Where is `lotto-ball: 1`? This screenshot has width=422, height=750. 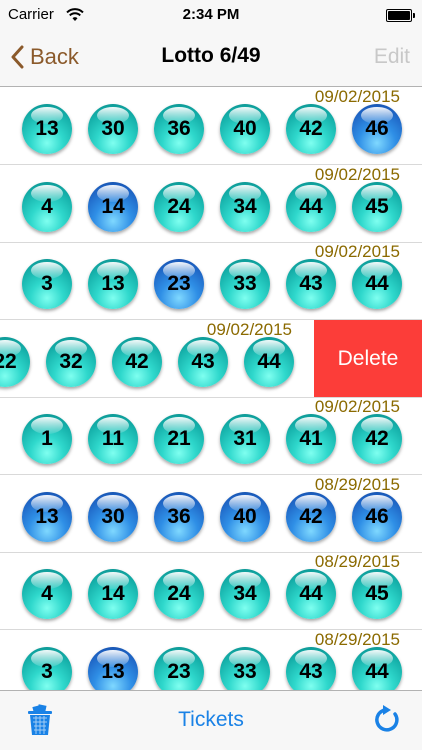
lotto-ball: 1 is located at coordinates (47, 439).